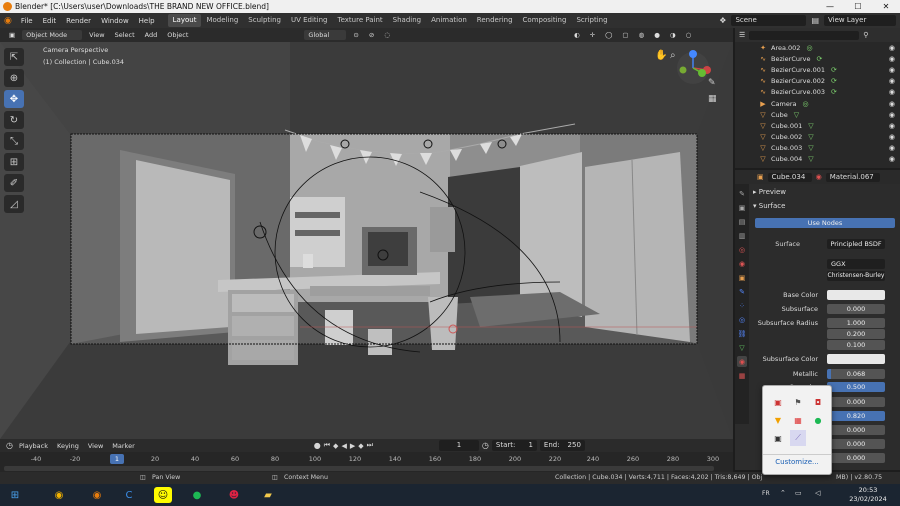  Describe the element at coordinates (742, 277) in the screenshot. I see `object-tab-icon: ▣` at that location.